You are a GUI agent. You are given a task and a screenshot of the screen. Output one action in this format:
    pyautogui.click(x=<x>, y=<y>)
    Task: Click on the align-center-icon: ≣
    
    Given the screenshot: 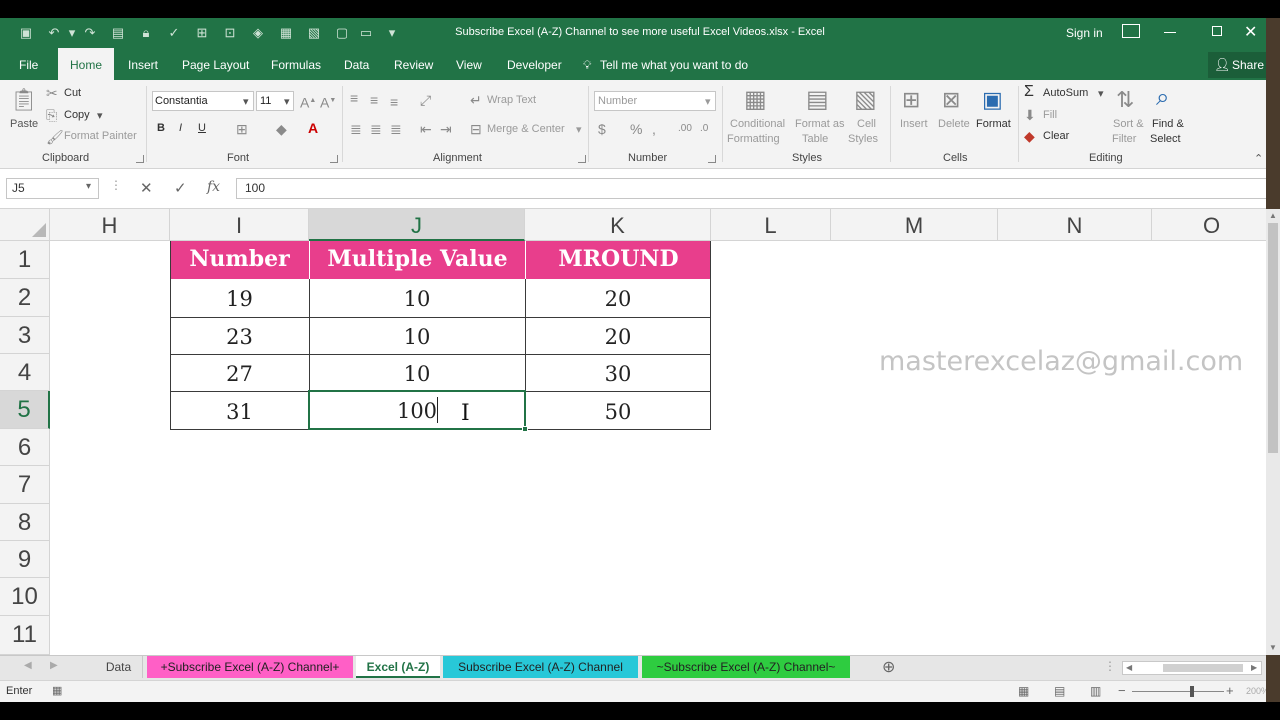 What is the action you would take?
    pyautogui.click(x=376, y=129)
    